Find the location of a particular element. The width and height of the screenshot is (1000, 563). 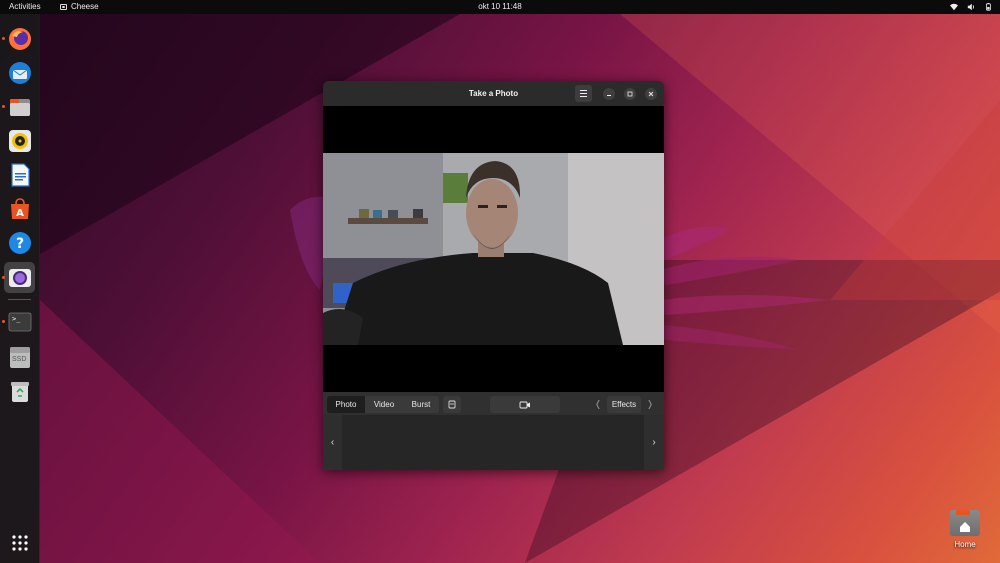

system-tray is located at coordinates (971, 7).